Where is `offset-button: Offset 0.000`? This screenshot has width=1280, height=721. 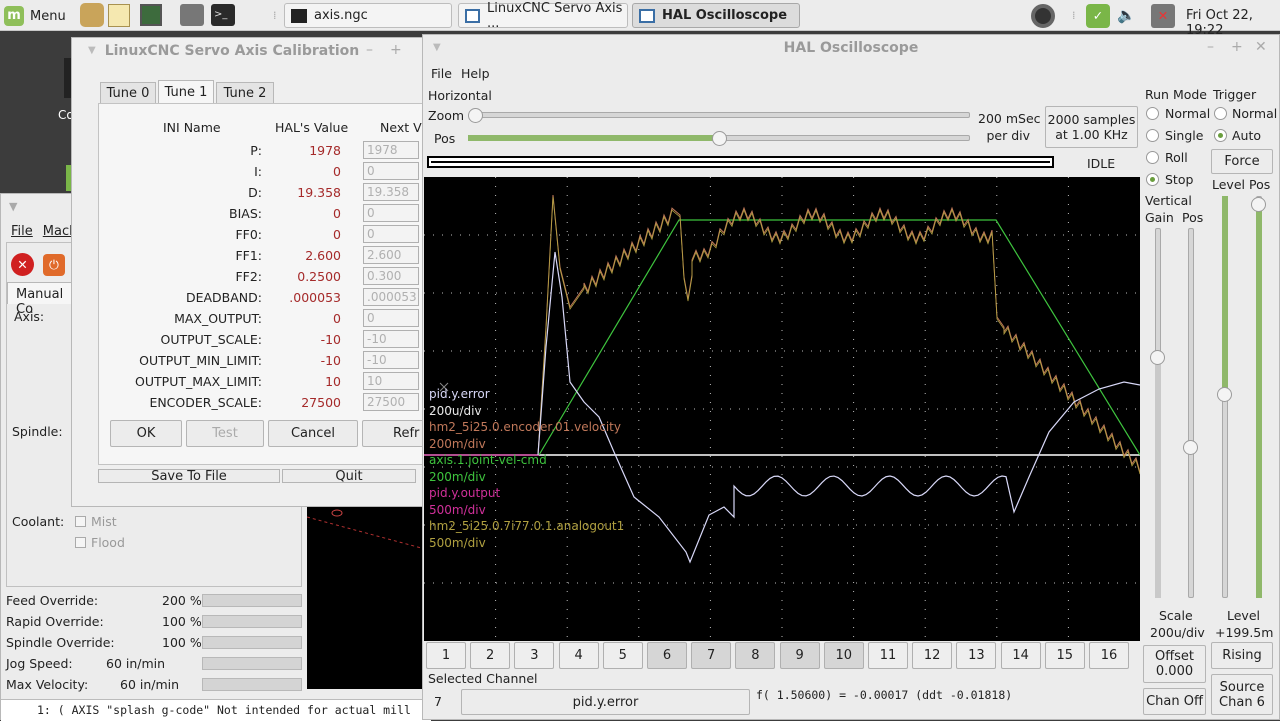
offset-button: Offset 0.000 is located at coordinates (1174, 664).